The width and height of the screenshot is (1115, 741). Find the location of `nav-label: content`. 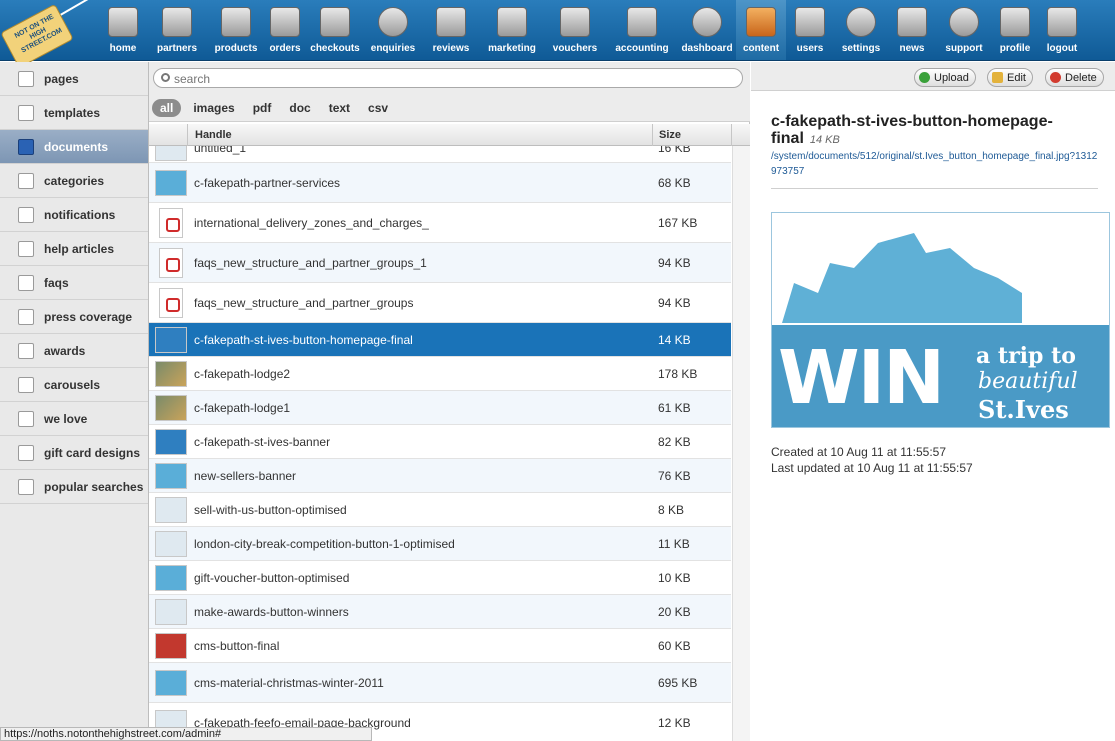

nav-label: content is located at coordinates (761, 48).